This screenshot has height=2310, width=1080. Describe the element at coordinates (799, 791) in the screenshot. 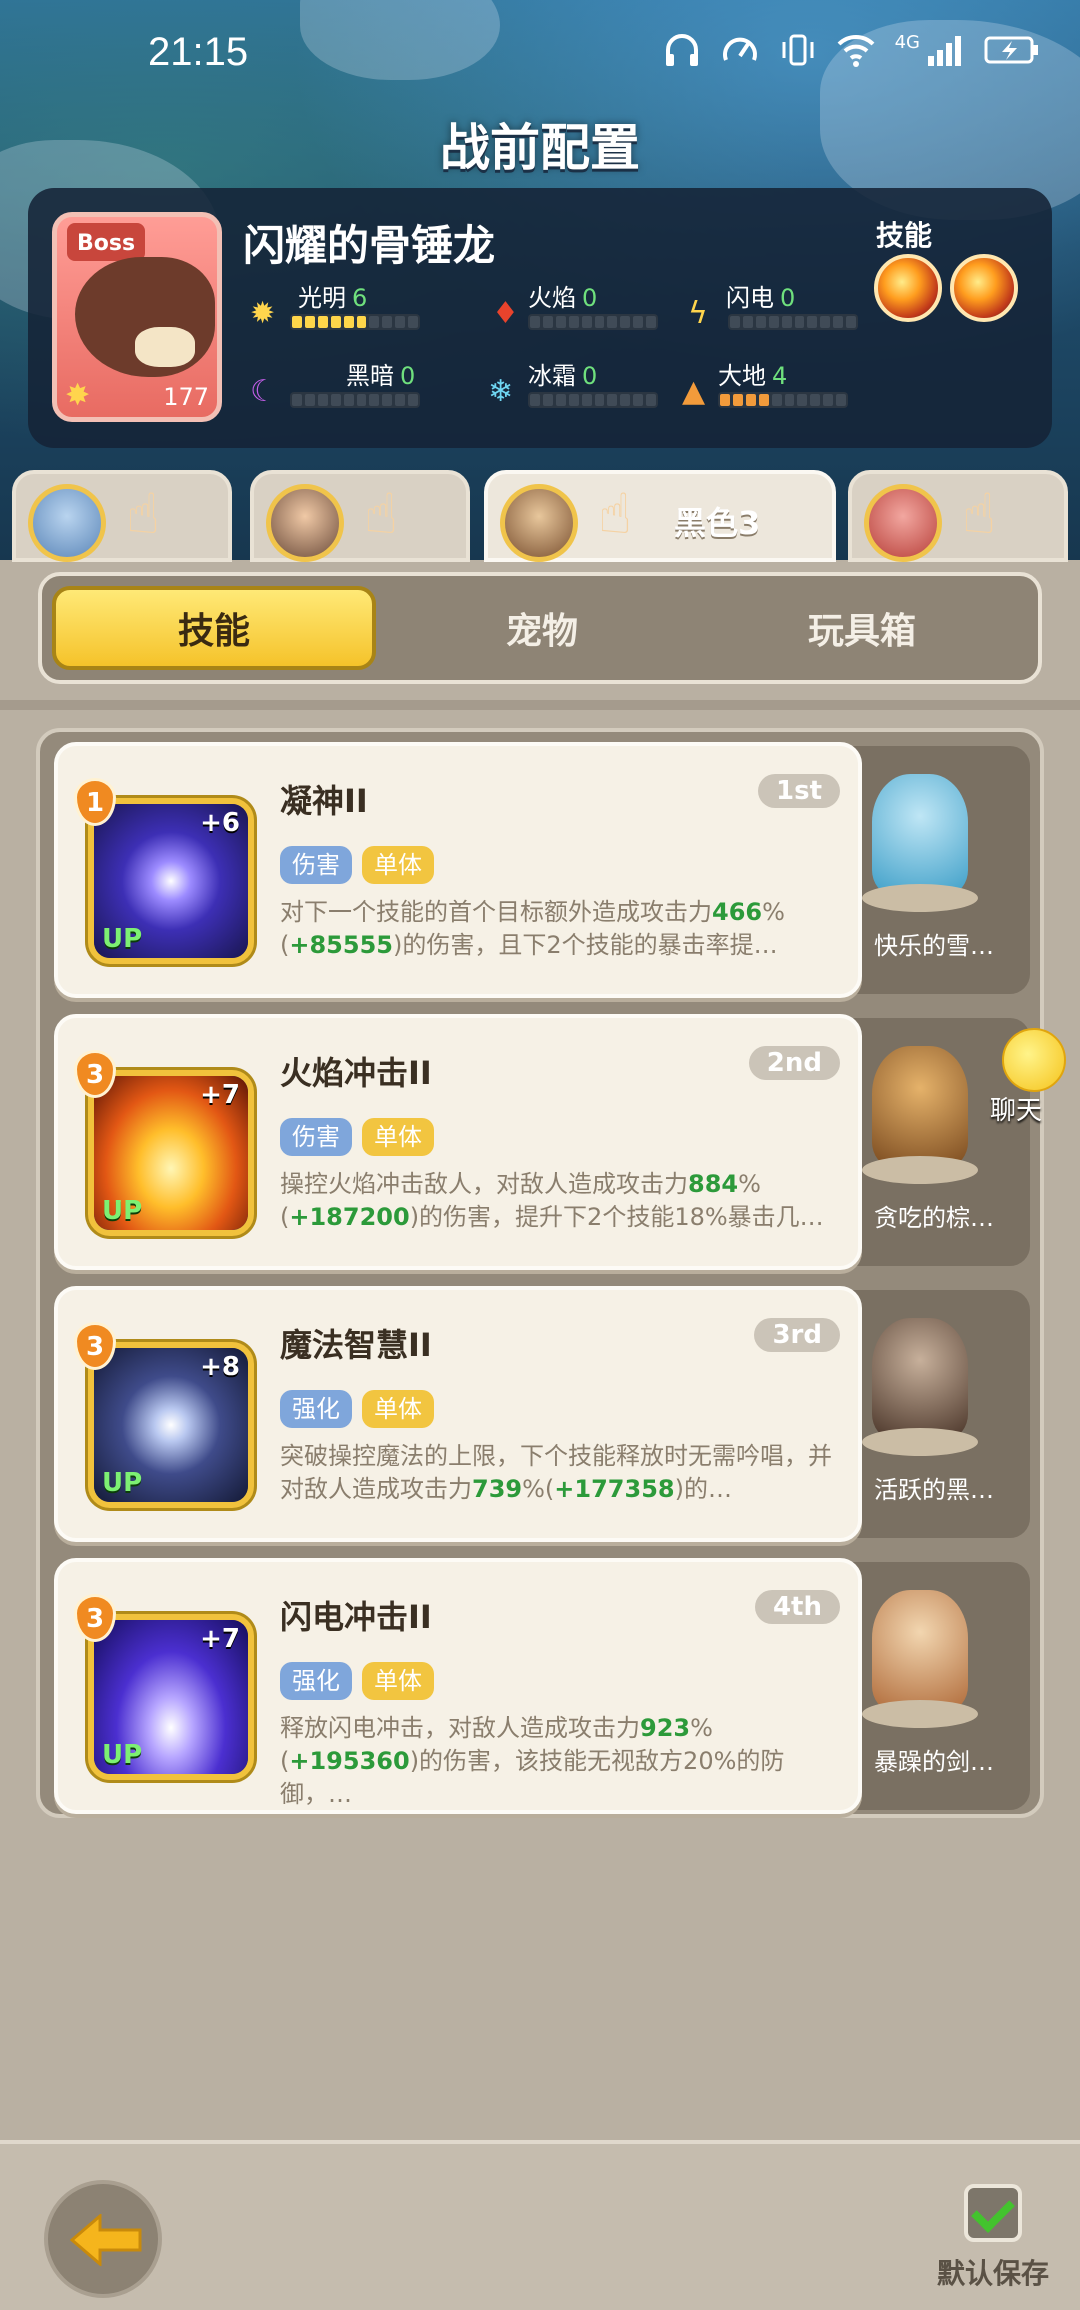

I see `skill-rank: 1st` at that location.